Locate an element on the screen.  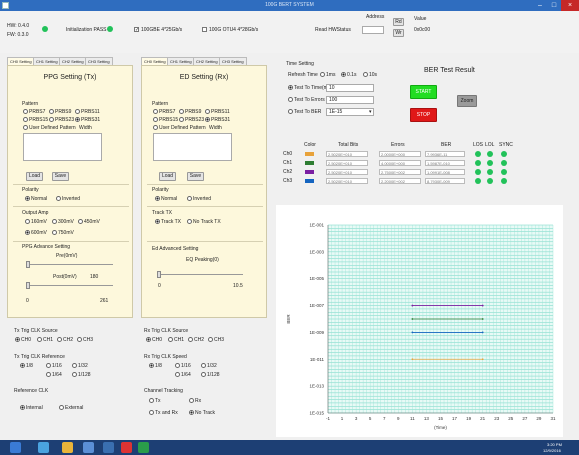
refresh-01s: 0.1s is located at coordinates (348, 75).